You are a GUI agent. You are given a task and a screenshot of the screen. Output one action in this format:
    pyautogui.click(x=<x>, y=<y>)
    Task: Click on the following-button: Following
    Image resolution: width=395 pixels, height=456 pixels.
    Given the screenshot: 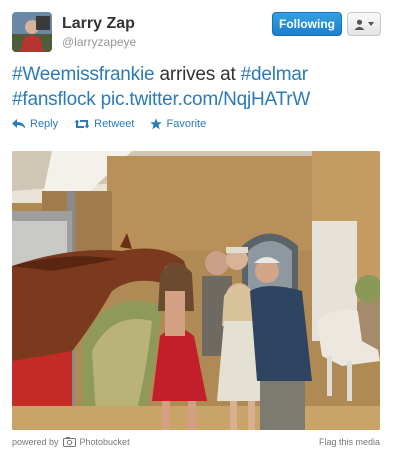 What is the action you would take?
    pyautogui.click(x=307, y=24)
    